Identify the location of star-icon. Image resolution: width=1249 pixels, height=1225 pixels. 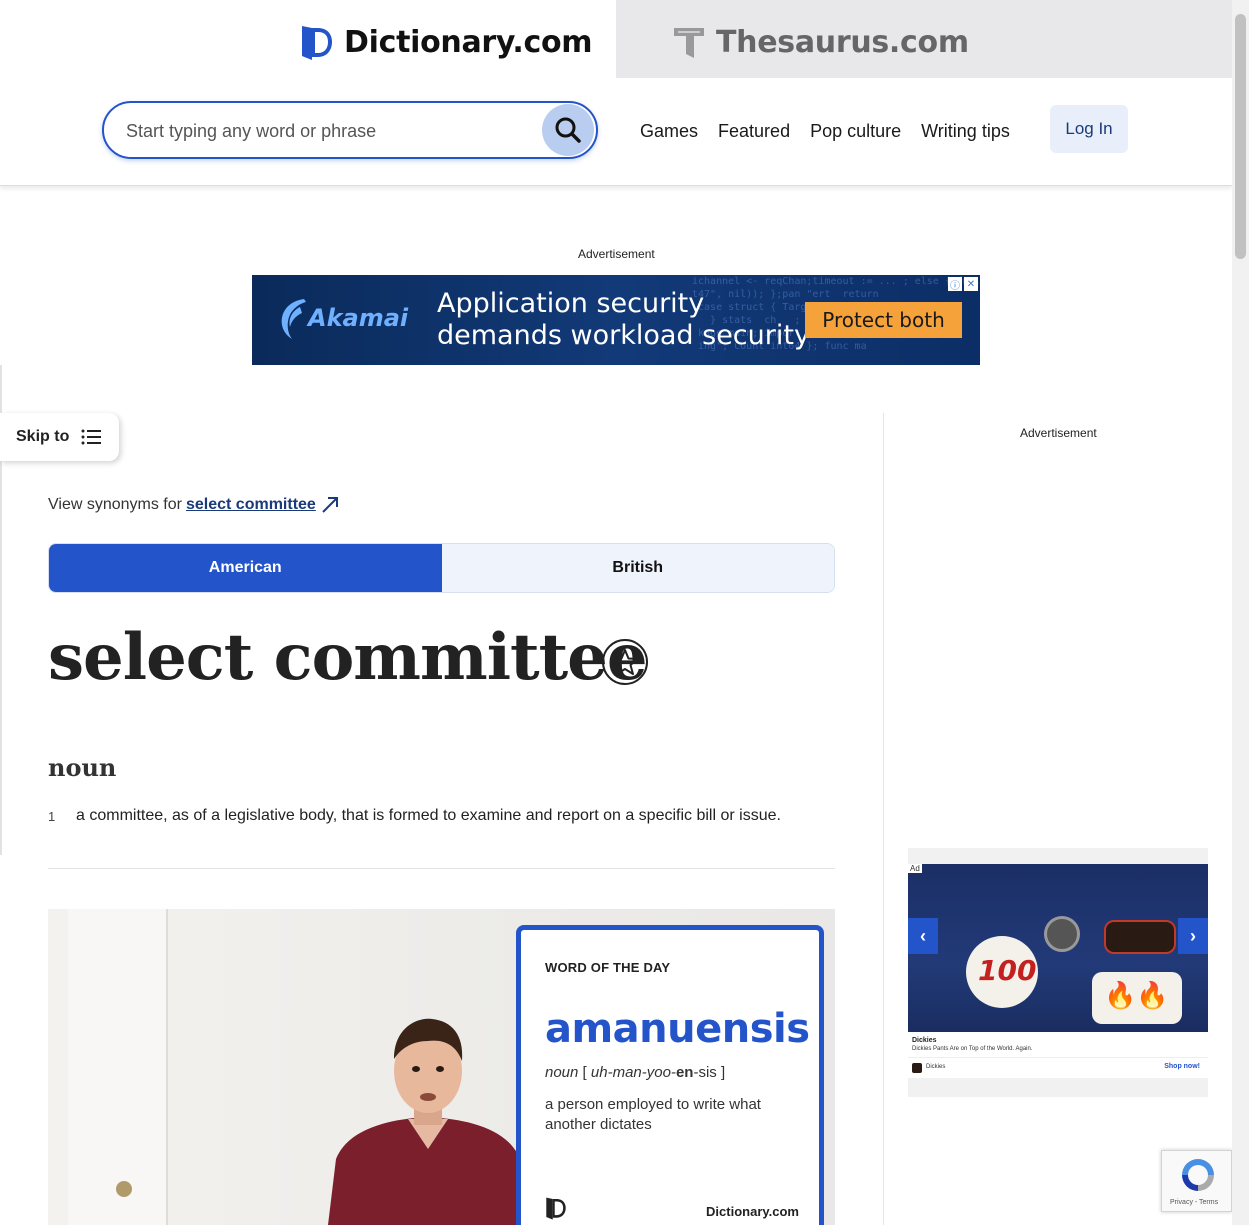
(625, 662).